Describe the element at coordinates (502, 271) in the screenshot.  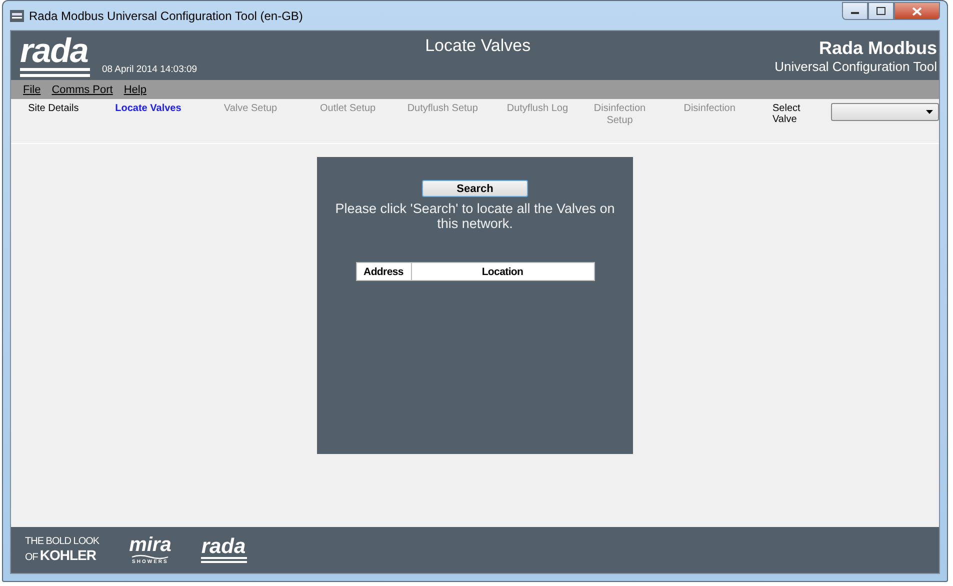
I see `column-header: Location` at that location.